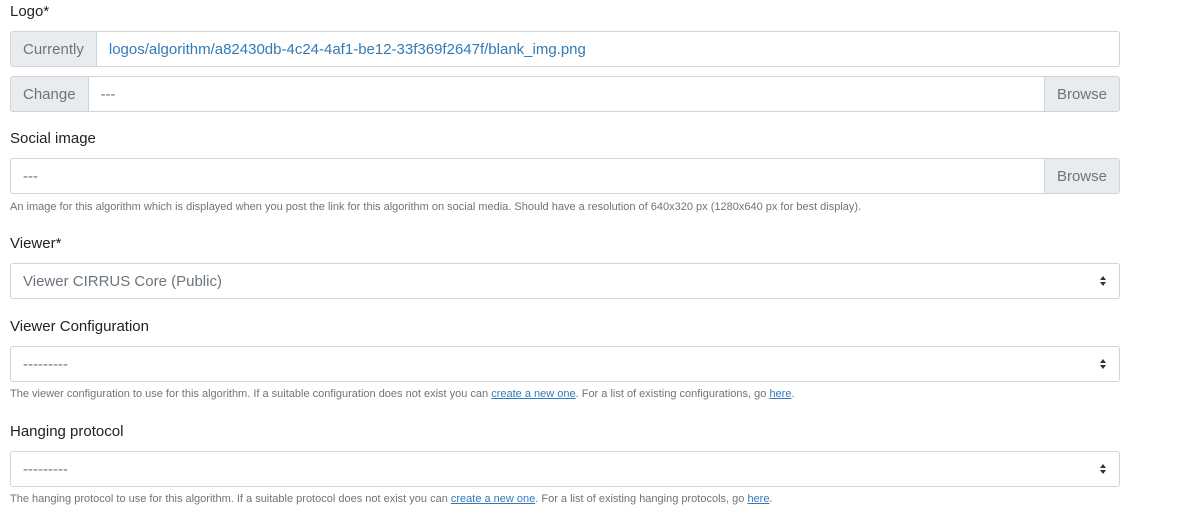  Describe the element at coordinates (1081, 94) in the screenshot. I see `logo-browse-button: Browse` at that location.